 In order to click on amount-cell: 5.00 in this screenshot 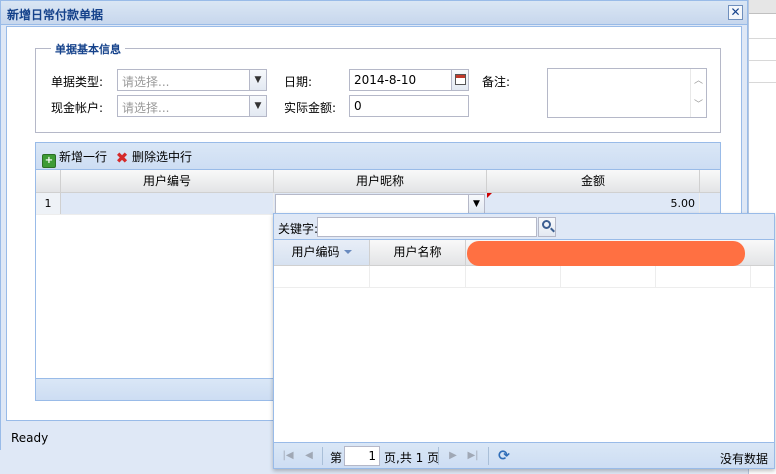, I will do `click(593, 203)`.